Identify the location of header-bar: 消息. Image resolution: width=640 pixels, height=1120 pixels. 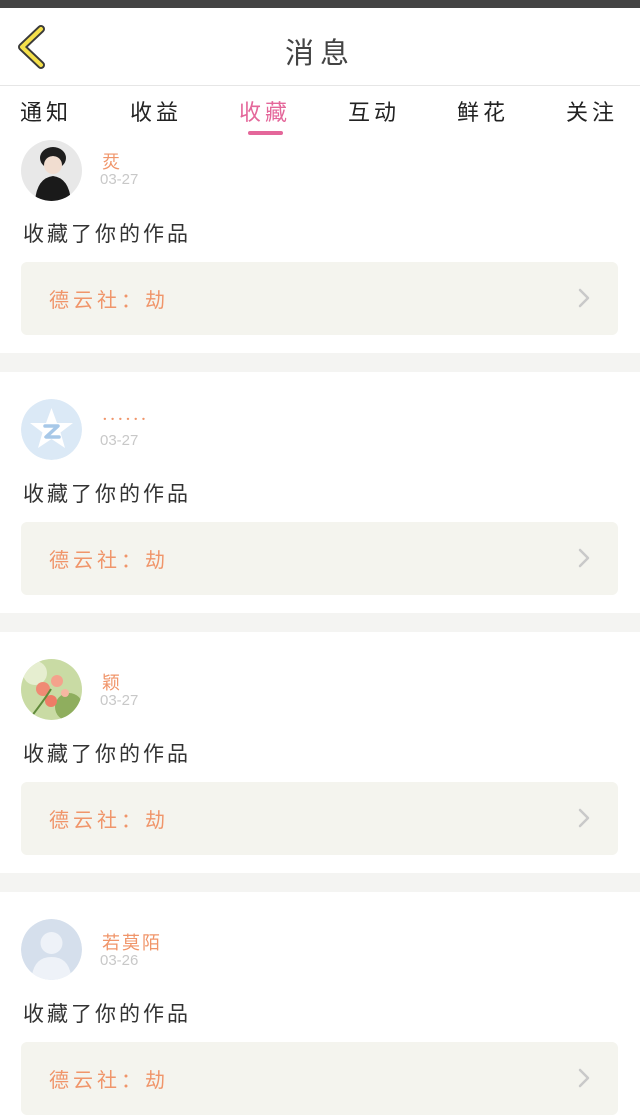
(320, 47).